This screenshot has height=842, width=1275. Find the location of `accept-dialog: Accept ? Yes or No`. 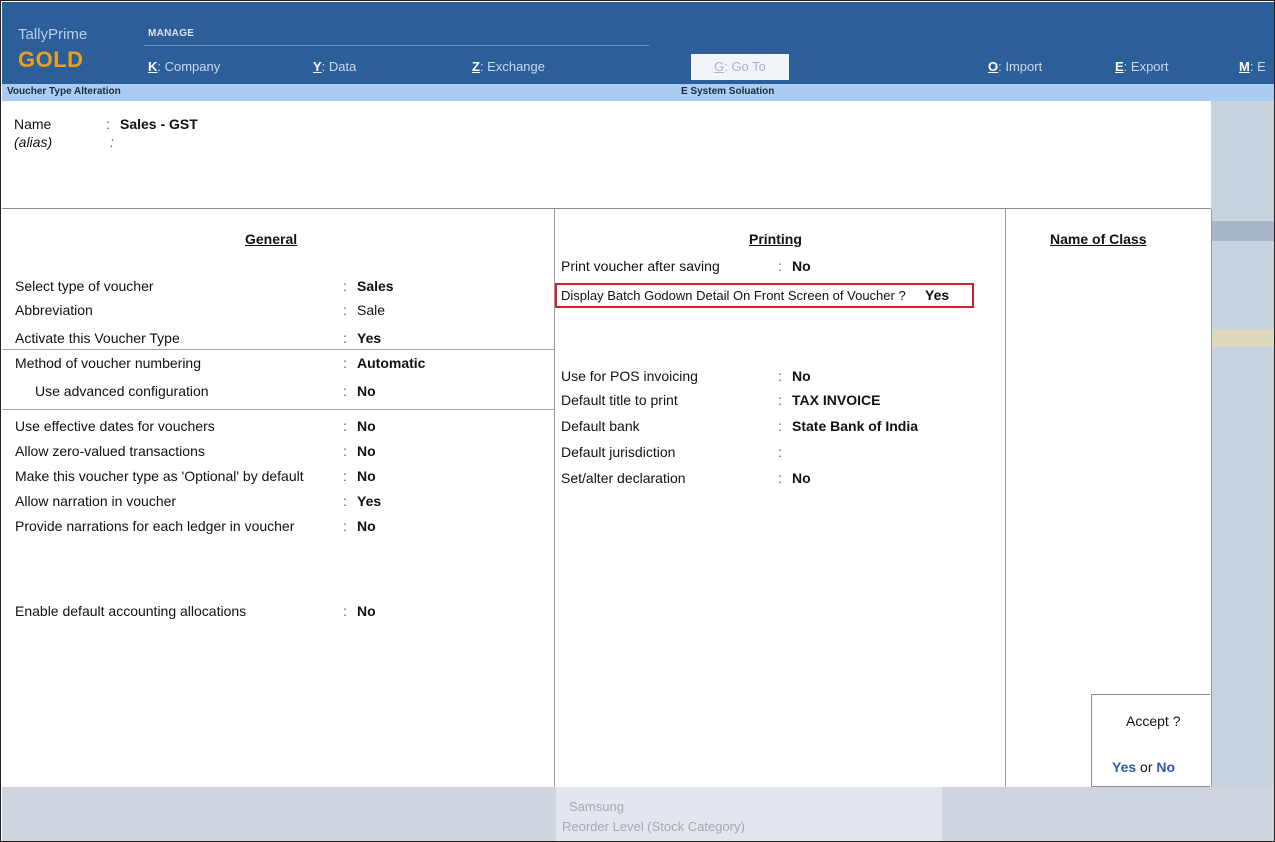

accept-dialog: Accept ? Yes or No is located at coordinates (1150, 740).